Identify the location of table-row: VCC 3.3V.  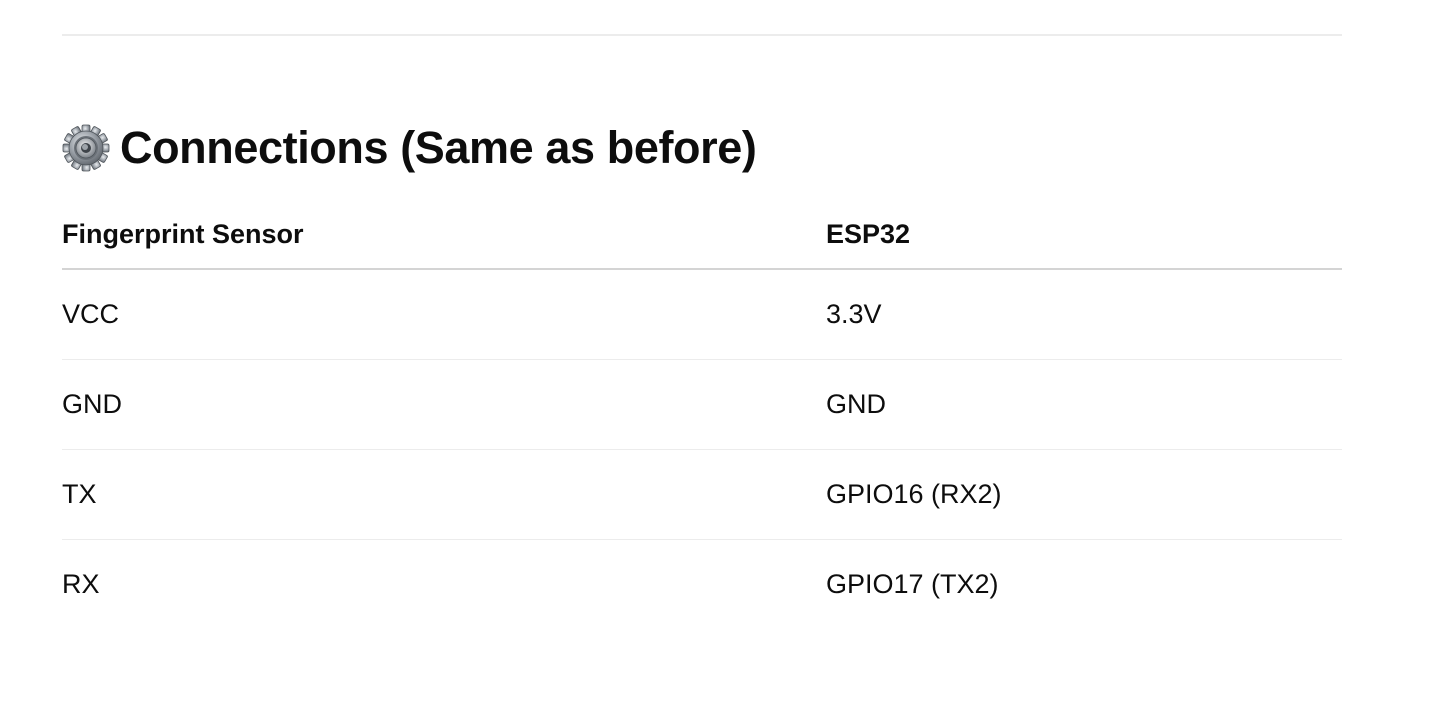
(702, 314).